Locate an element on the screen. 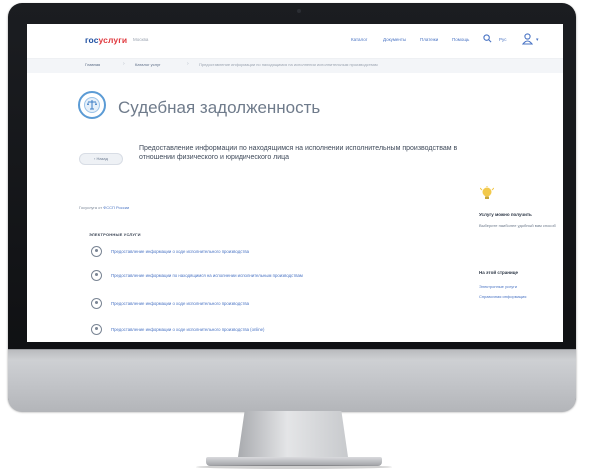 The width and height of the screenshot is (589, 473). scales-glyph is located at coordinates (92, 105).